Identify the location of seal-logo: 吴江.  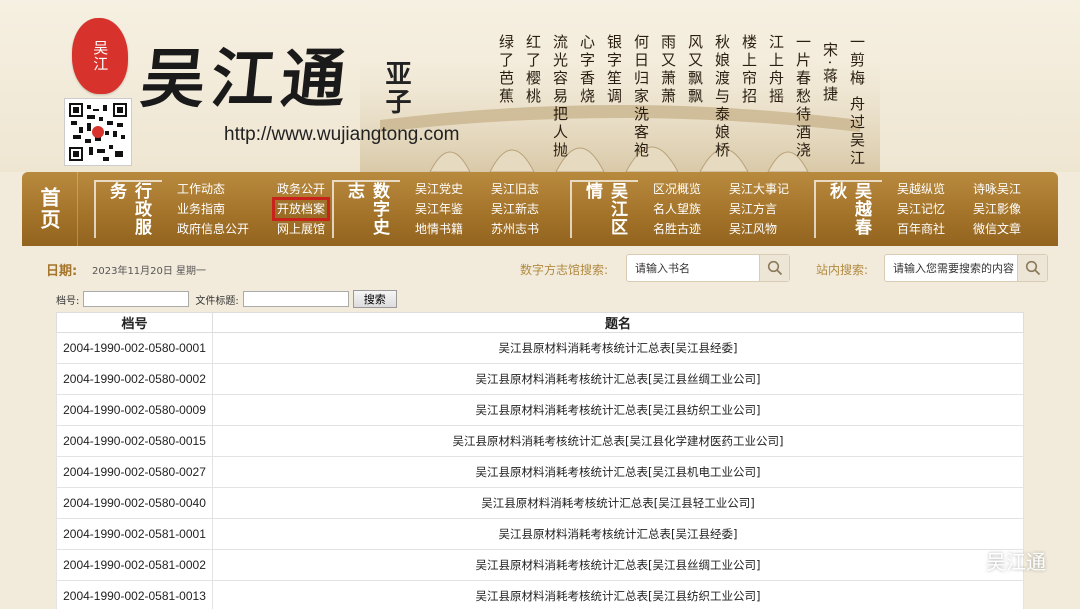
(100, 56).